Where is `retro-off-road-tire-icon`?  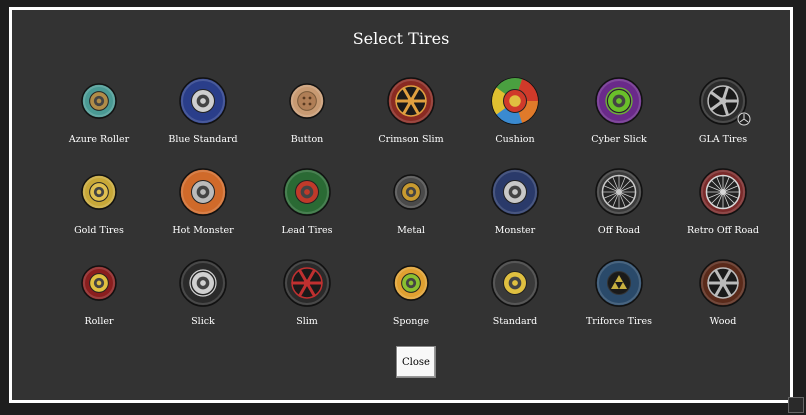
retro-off-road-tire-icon is located at coordinates (723, 192).